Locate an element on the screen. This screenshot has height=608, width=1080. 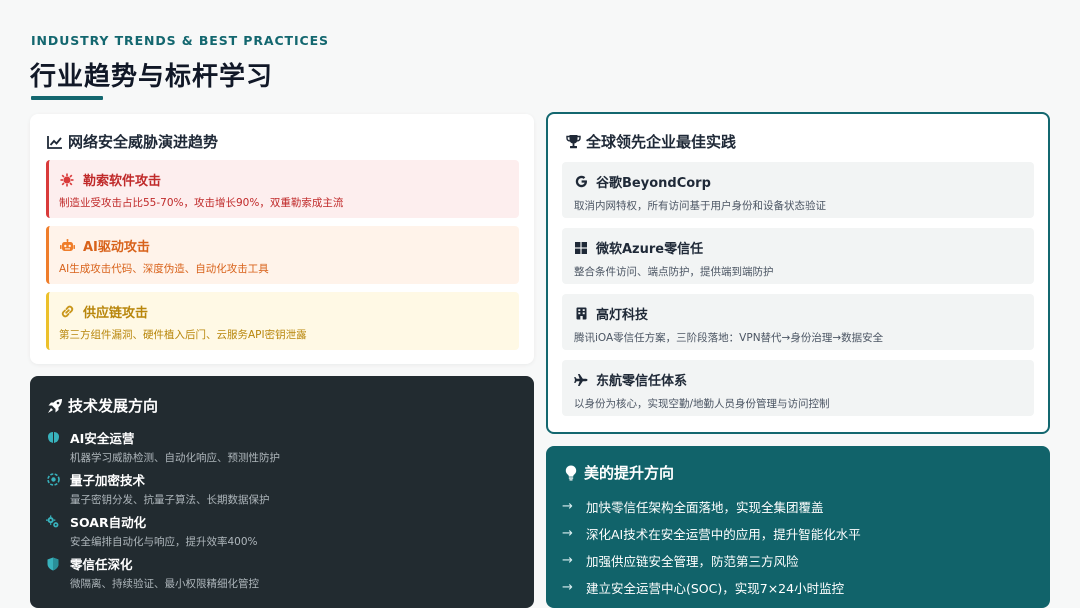
lightbulb-icon is located at coordinates (571, 473).